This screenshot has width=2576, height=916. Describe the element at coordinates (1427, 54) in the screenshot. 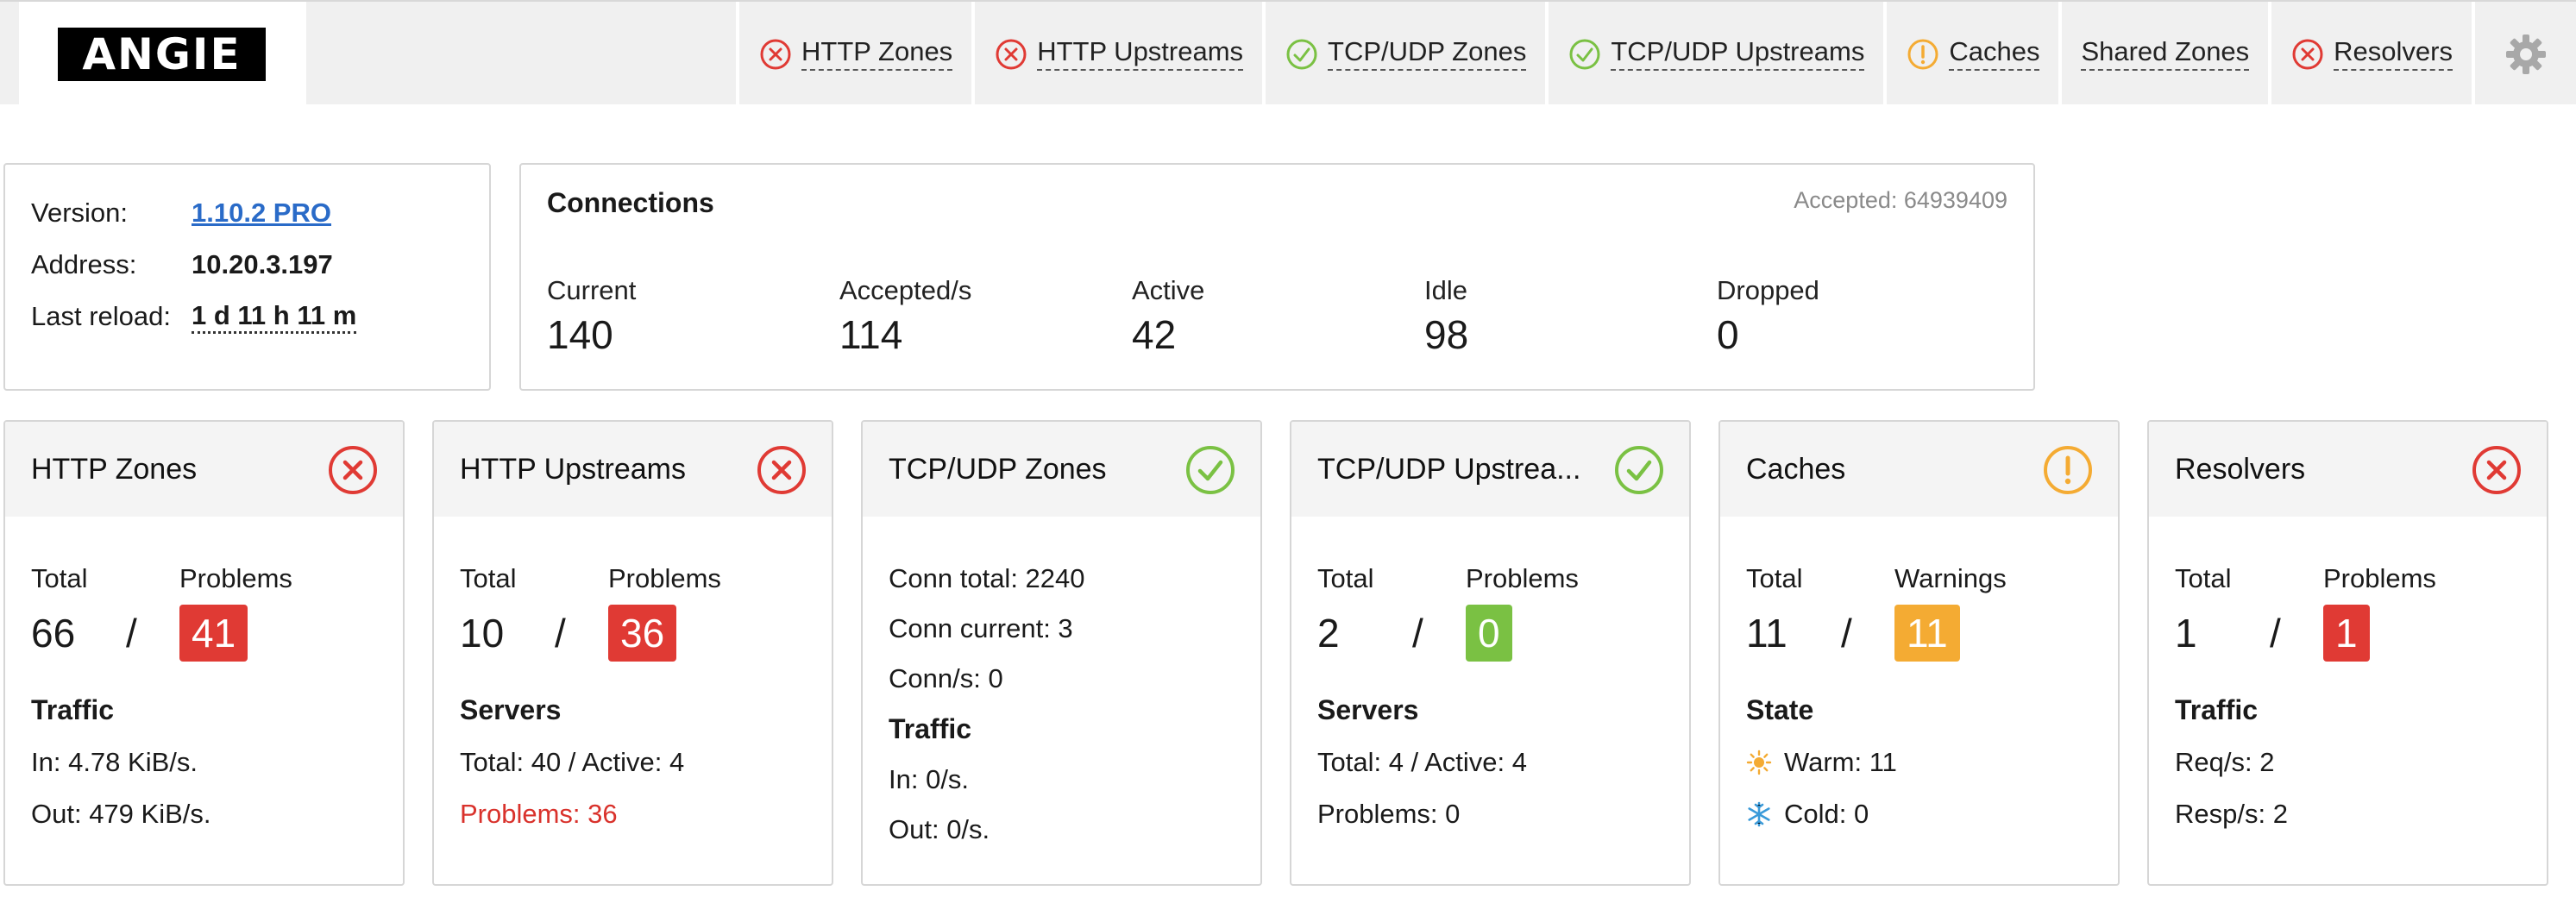

I see `tab-label: TCP/UDP Zones` at that location.